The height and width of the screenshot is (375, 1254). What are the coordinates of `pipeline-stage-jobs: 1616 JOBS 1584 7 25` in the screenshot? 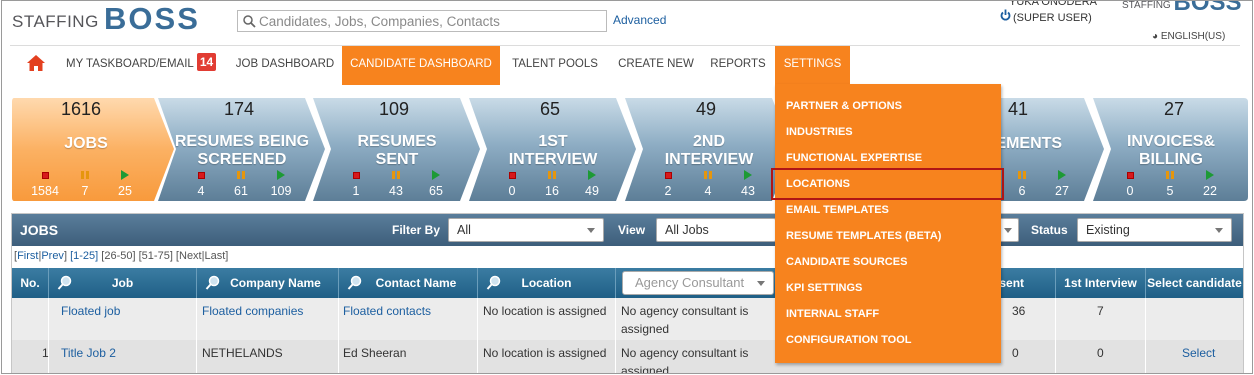 It's located at (93, 149).